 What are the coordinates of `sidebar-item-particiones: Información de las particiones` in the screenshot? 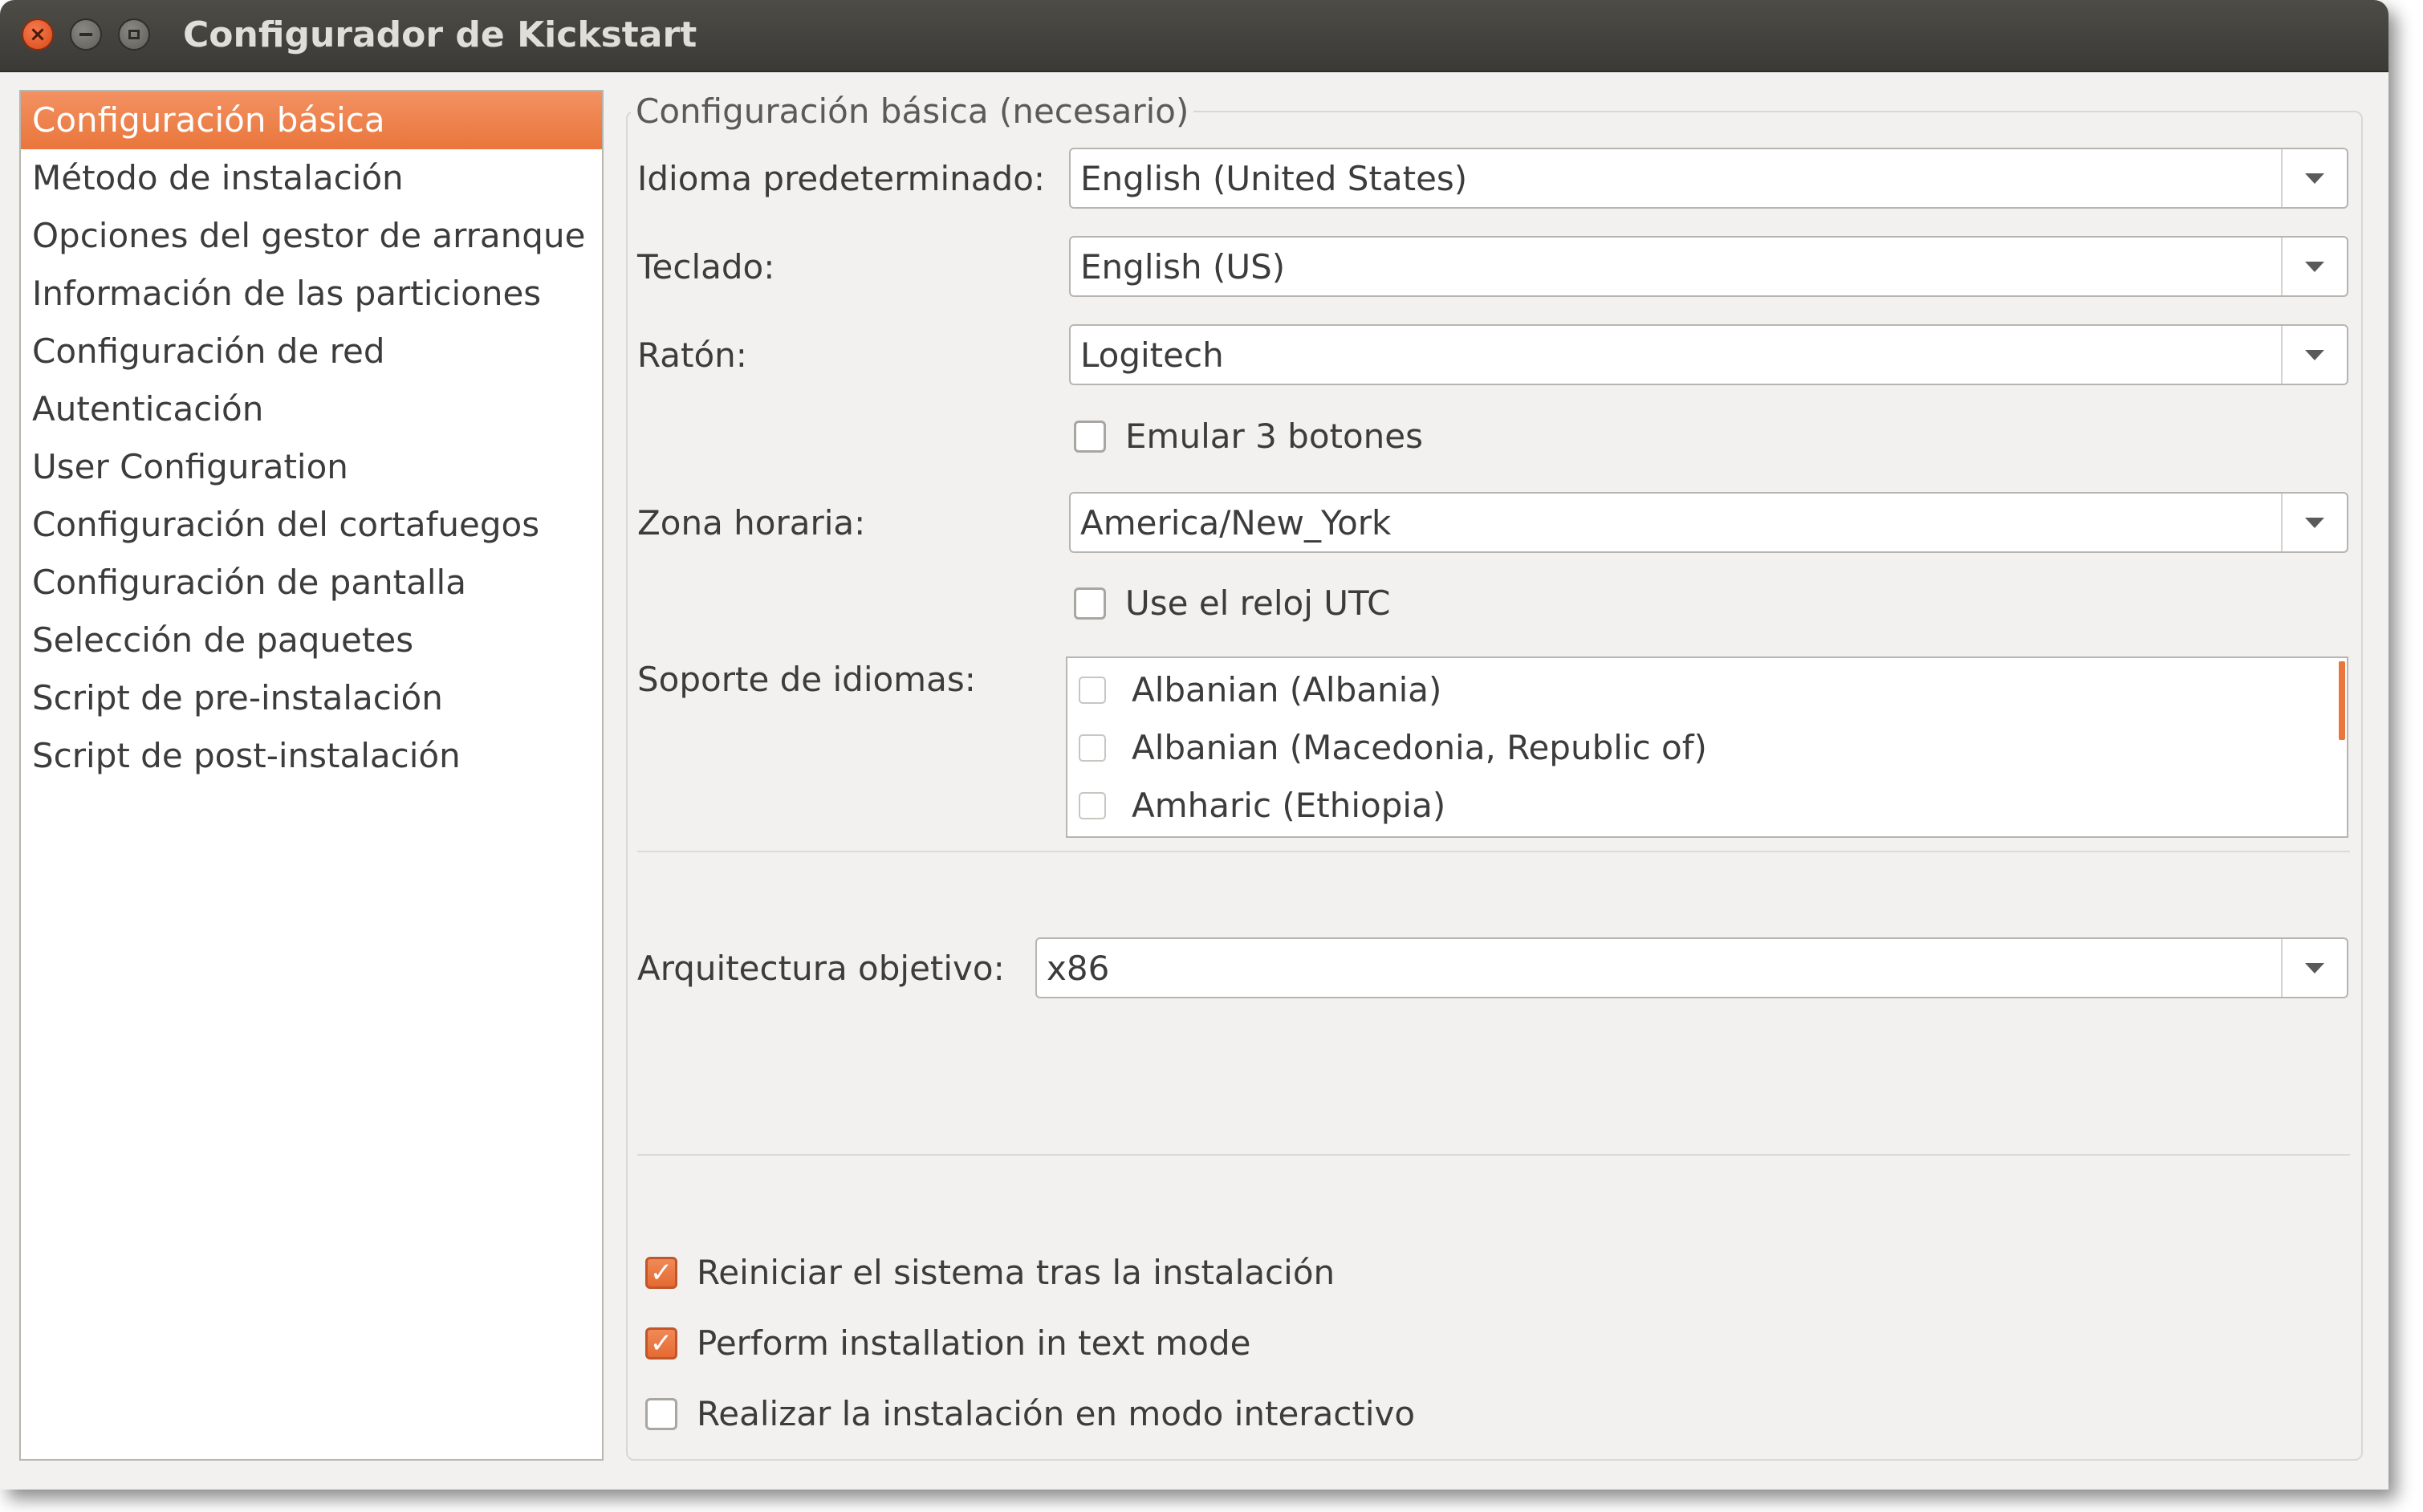 It's located at (312, 294).